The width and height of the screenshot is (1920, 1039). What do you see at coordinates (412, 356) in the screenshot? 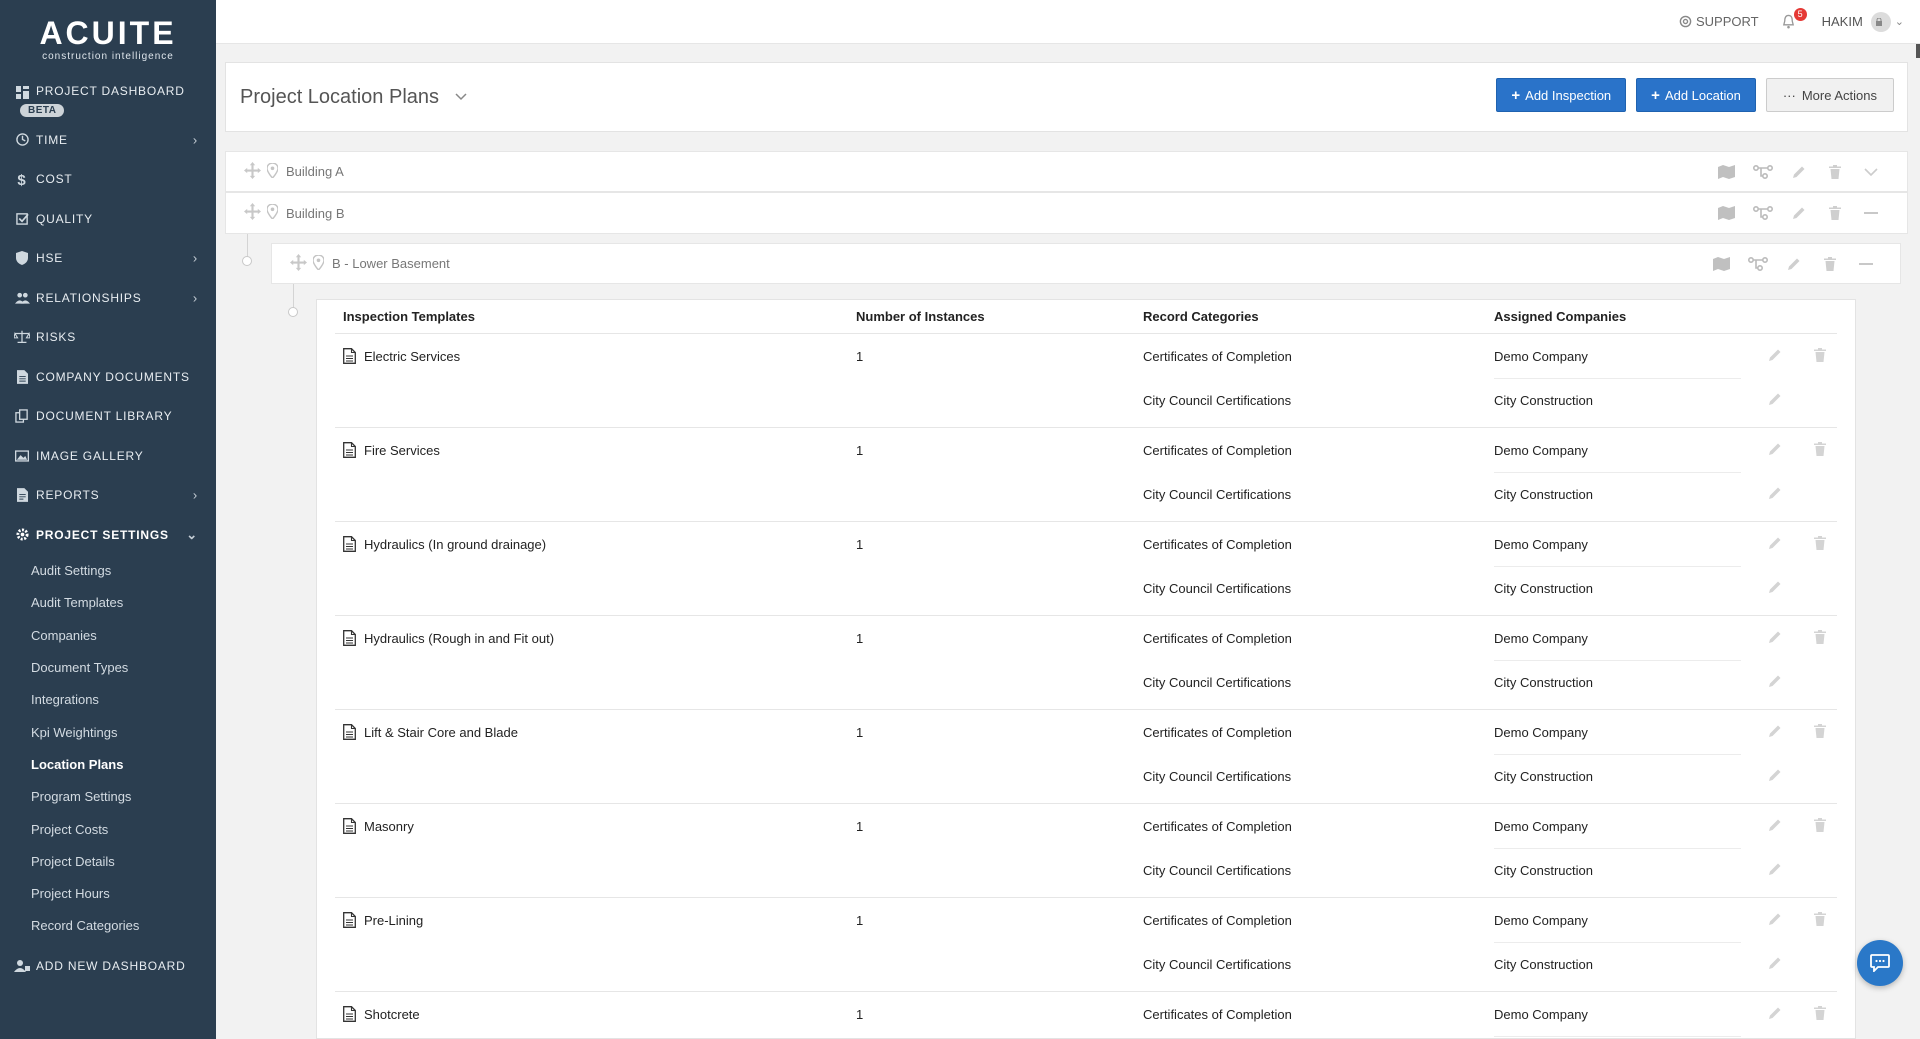
I see `template-name-text: Electric Services` at bounding box center [412, 356].